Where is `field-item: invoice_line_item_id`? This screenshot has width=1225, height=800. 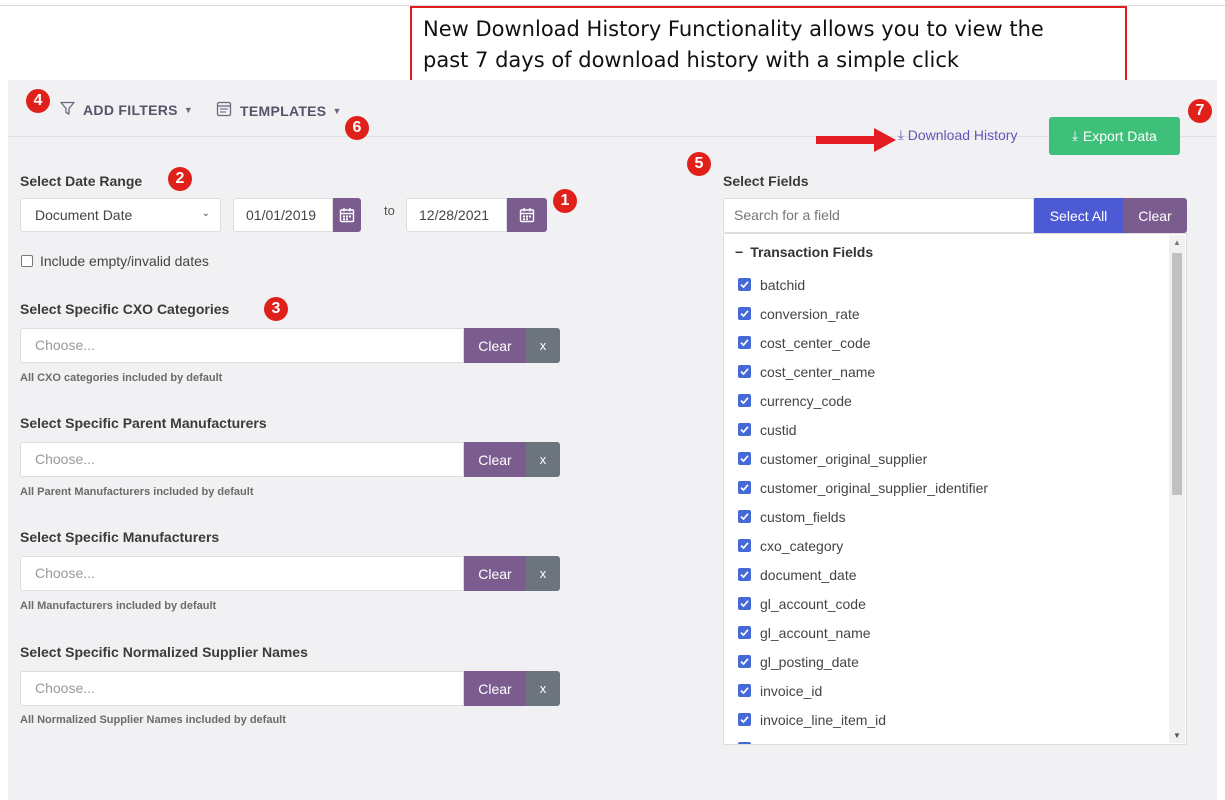
field-item: invoice_line_item_id is located at coordinates (863, 719).